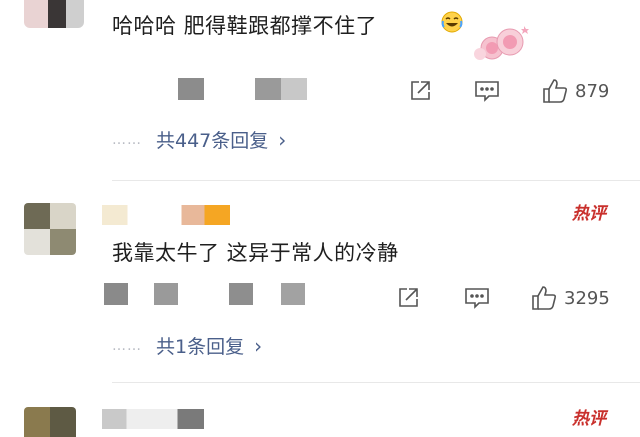  Describe the element at coordinates (501, 44) in the screenshot. I see `pink-roses-sticker-icon` at that location.